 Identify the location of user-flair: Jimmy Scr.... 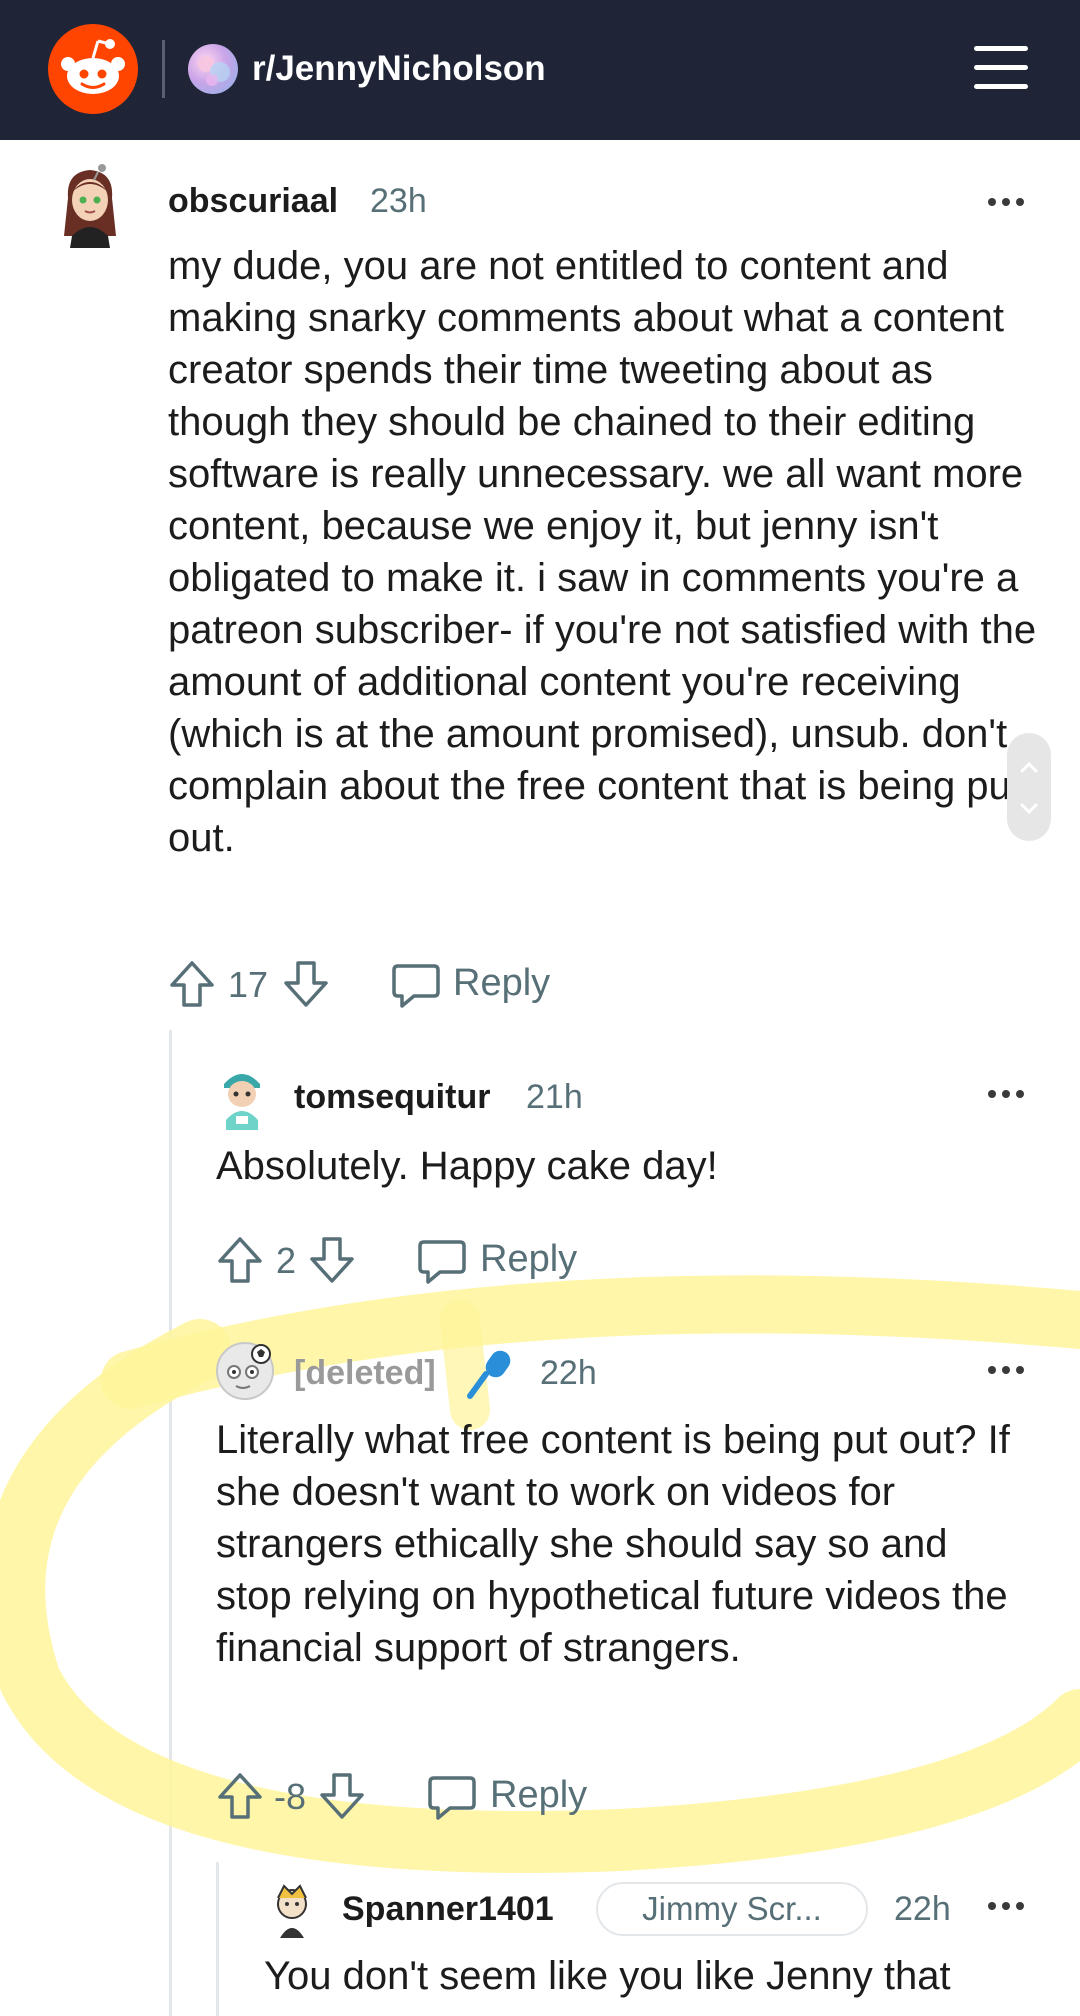
(732, 1909).